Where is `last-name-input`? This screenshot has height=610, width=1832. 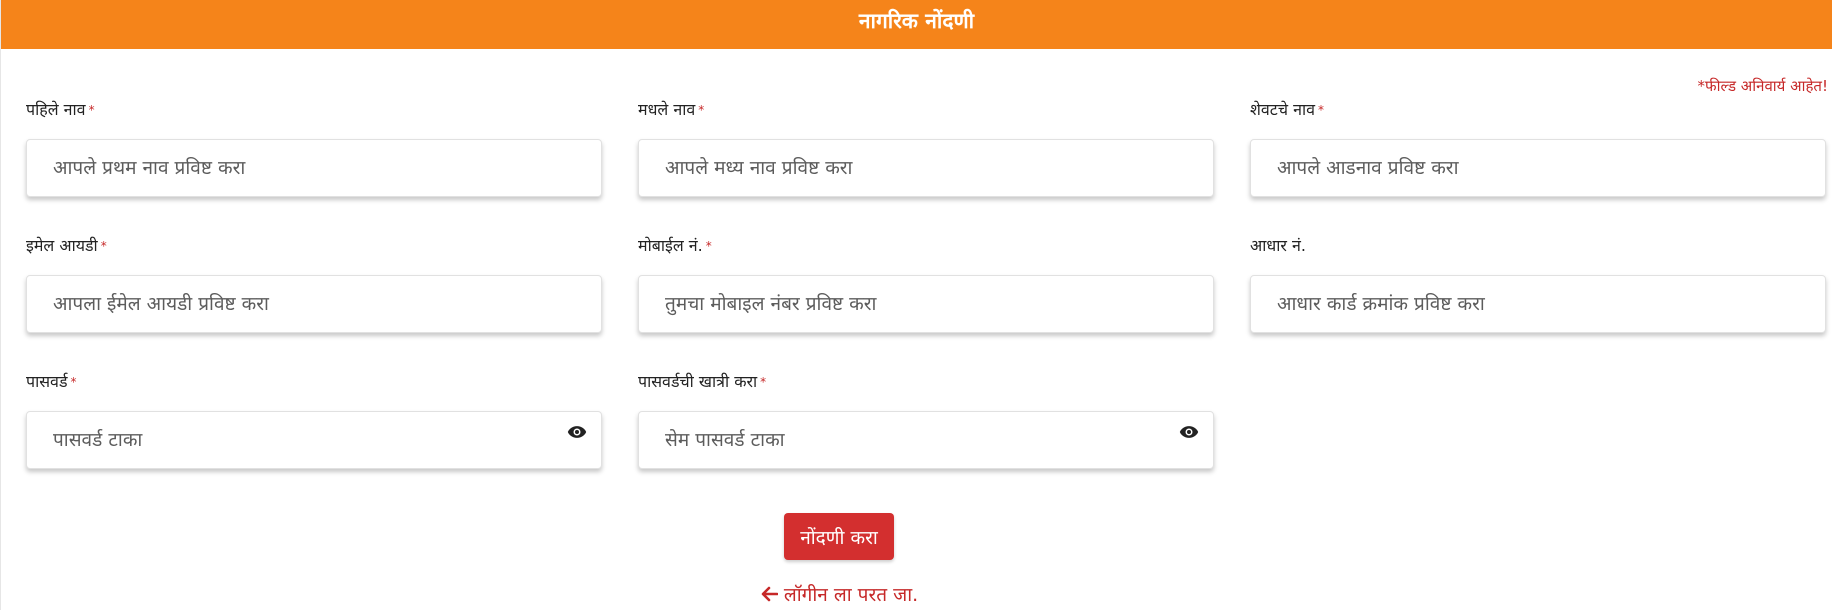 last-name-input is located at coordinates (1538, 168).